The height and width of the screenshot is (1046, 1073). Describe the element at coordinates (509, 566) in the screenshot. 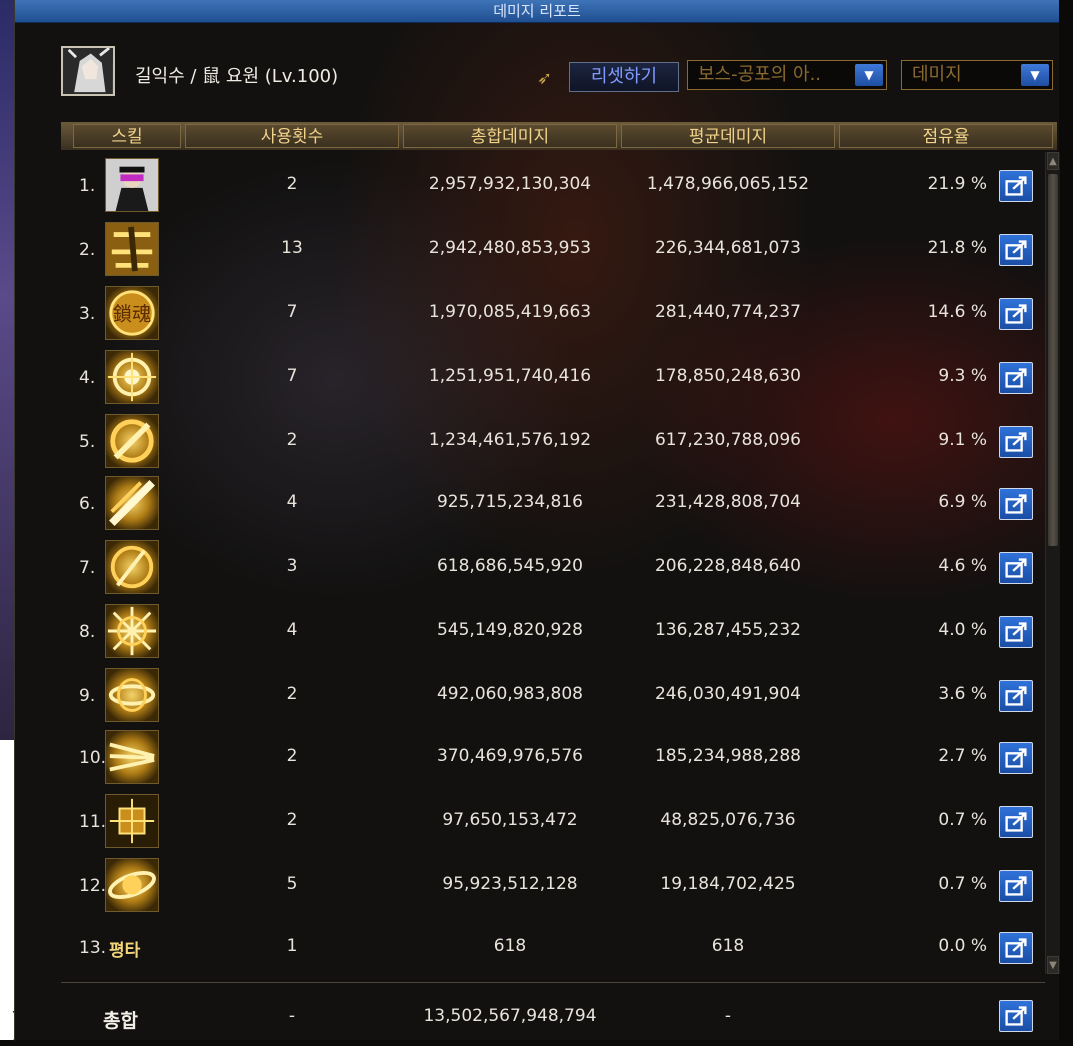

I see `total-damage: 618,686,545,920` at that location.